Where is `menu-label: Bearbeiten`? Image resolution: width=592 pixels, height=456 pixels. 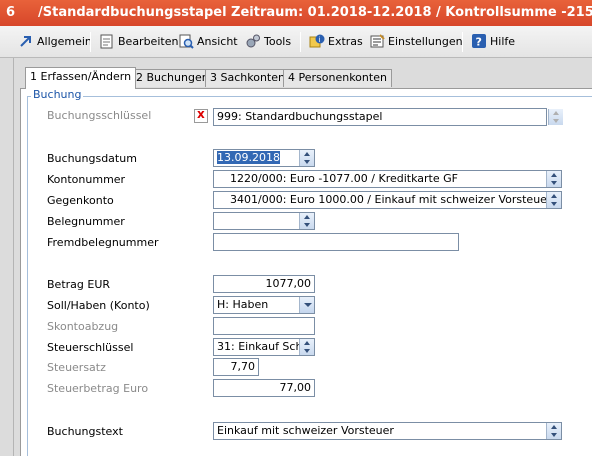 menu-label: Bearbeiten is located at coordinates (148, 41).